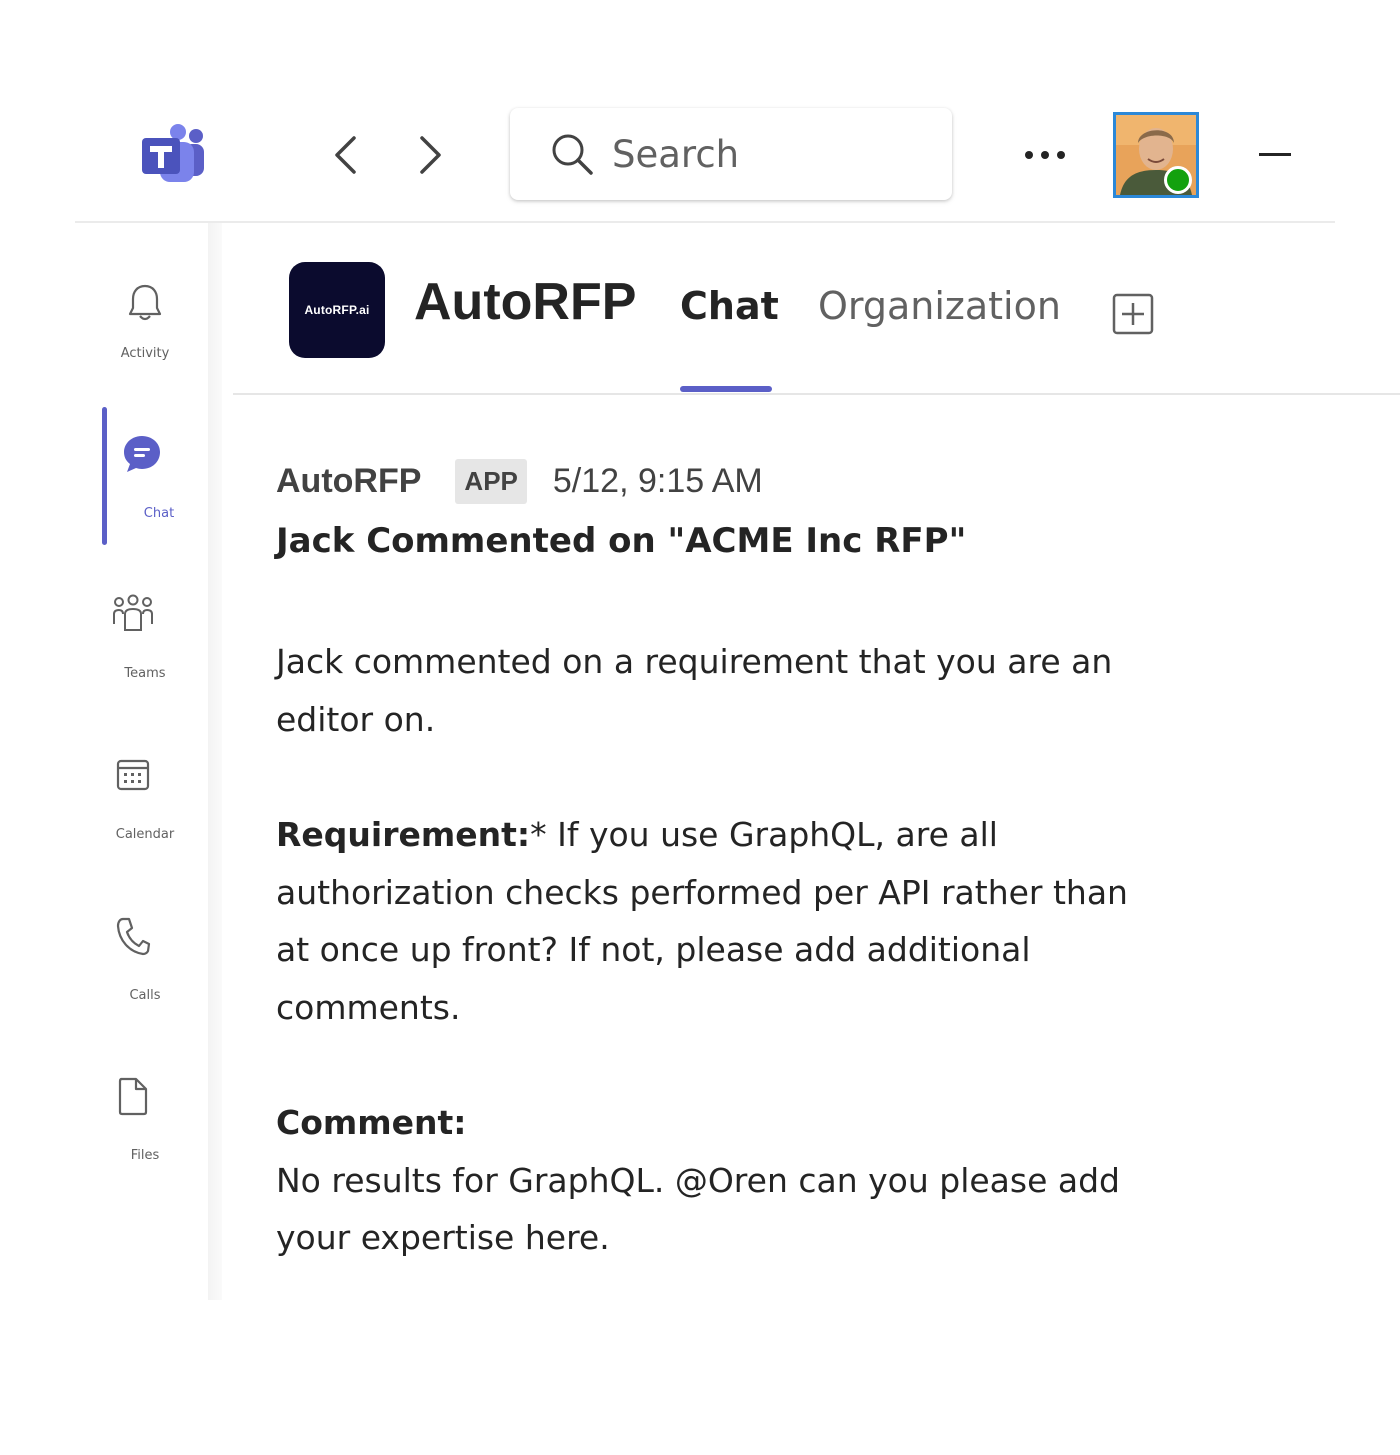 This screenshot has width=1400, height=1455. I want to click on active-tab-indicator, so click(726, 389).